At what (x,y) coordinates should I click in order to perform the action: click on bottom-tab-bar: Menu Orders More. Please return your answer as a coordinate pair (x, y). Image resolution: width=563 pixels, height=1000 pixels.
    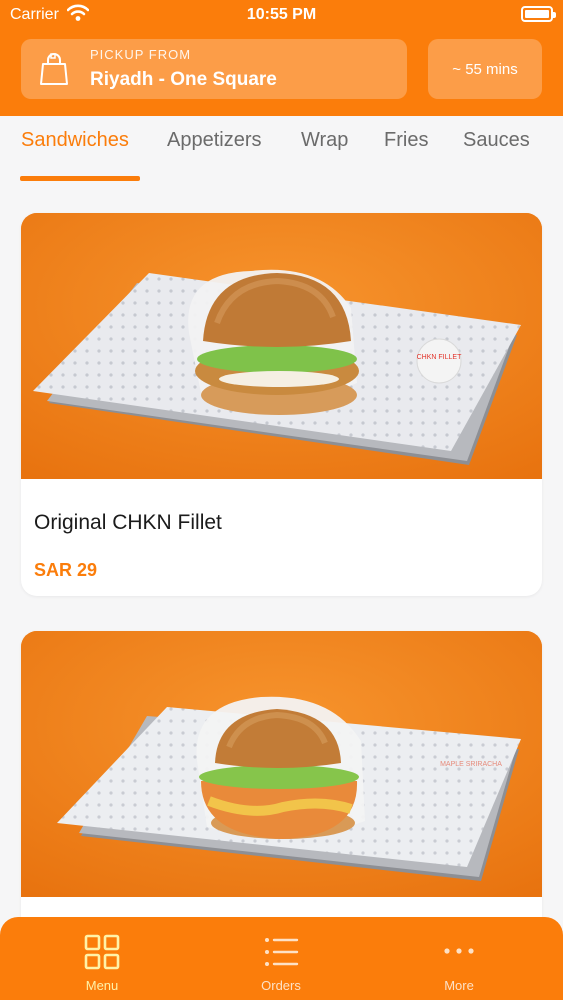
    Looking at the image, I should click on (281, 958).